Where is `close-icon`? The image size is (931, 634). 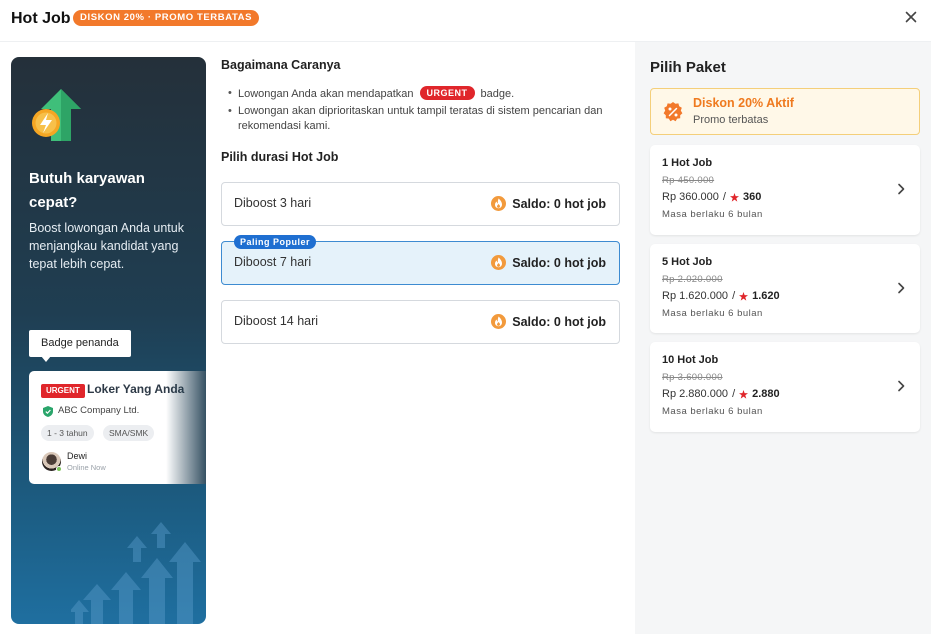
close-icon is located at coordinates (911, 17).